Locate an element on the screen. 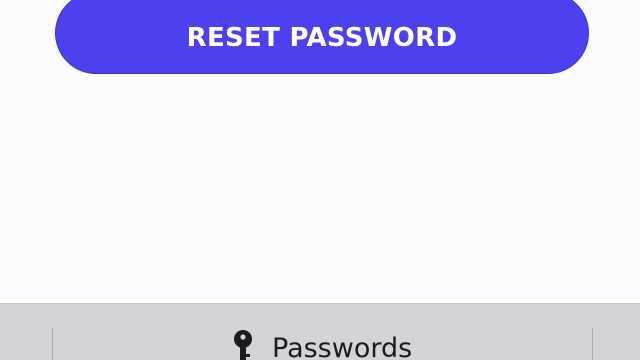 The width and height of the screenshot is (640, 360). passwords-label: Passwords is located at coordinates (342, 346).